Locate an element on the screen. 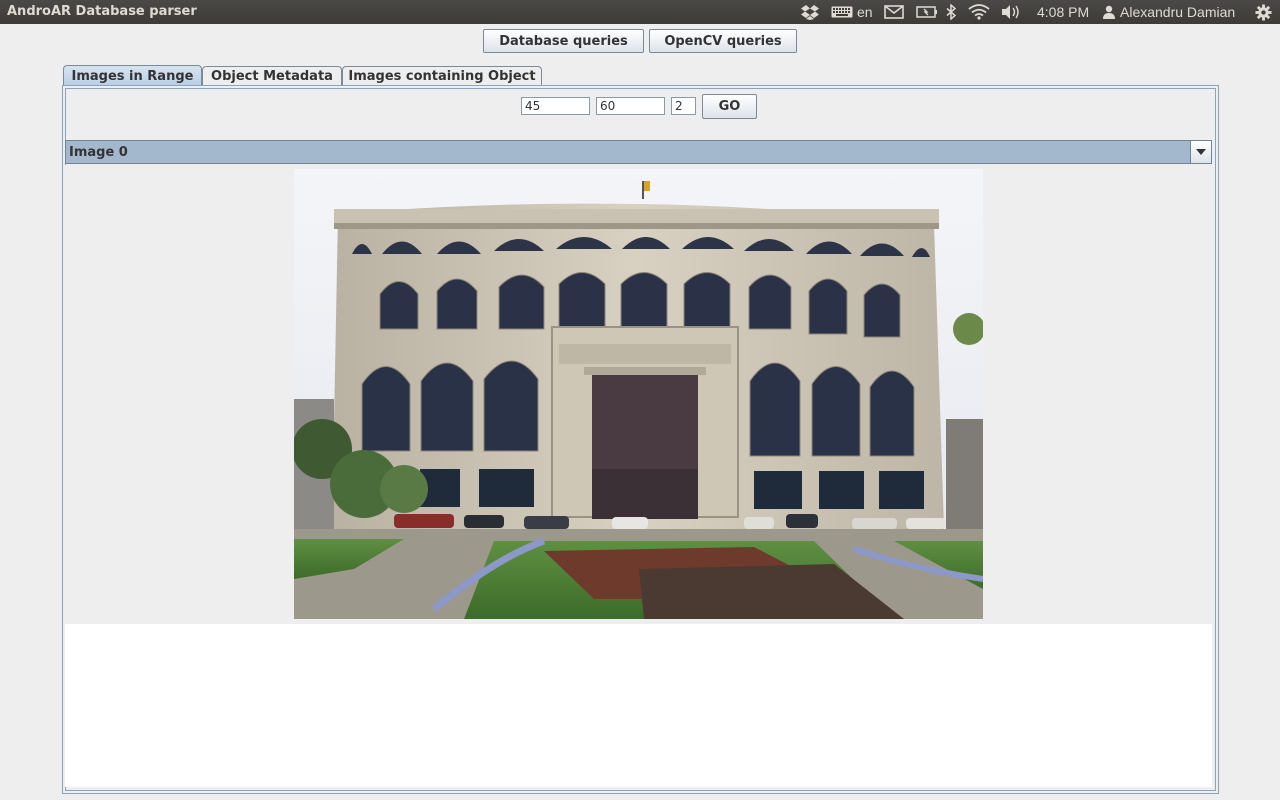 Image resolution: width=1280 pixels, height=800 pixels. keyboard-layout-label: en is located at coordinates (865, 12).